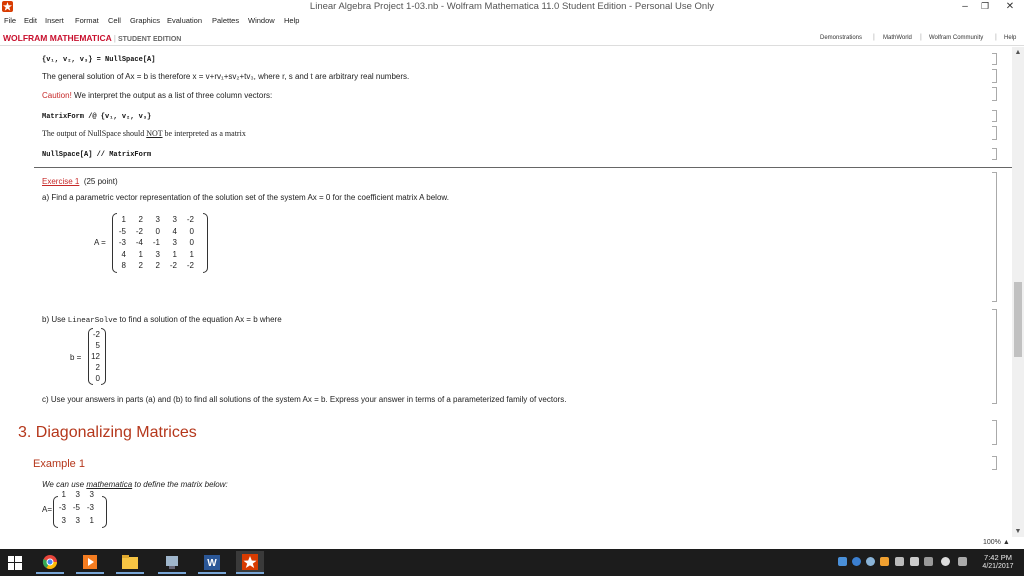 This screenshot has width=1024, height=576. Describe the element at coordinates (225, 20) in the screenshot. I see `menu-palettes: Palettes` at that location.